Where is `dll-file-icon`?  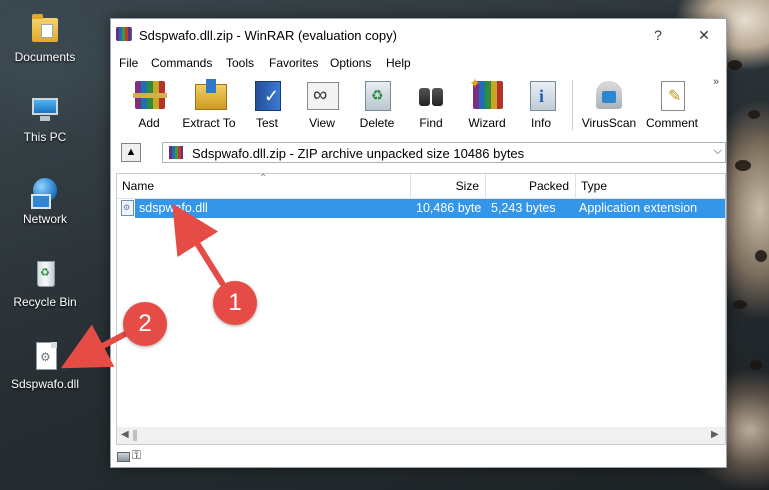
dll-file-icon is located at coordinates (127, 208).